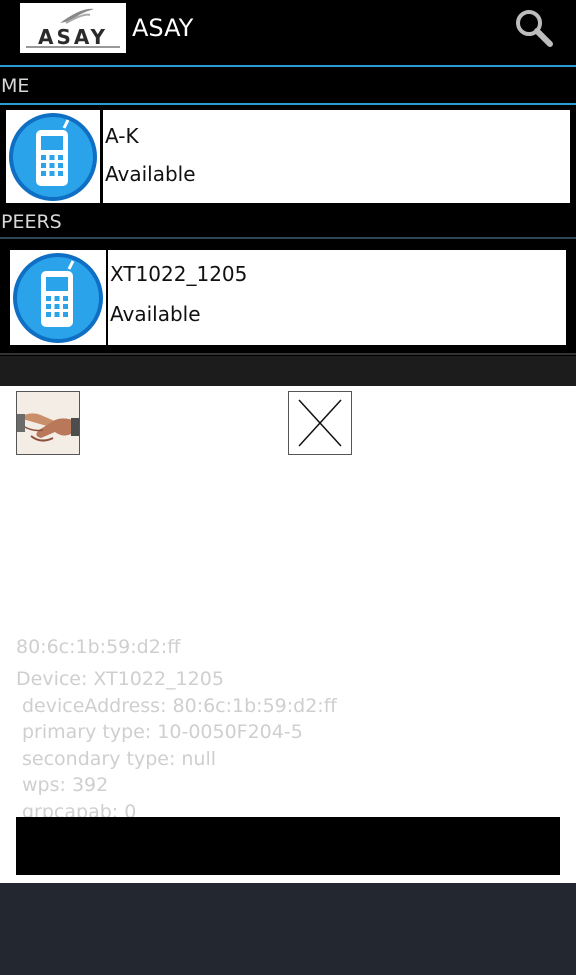 Image resolution: width=576 pixels, height=975 pixels. What do you see at coordinates (98, 647) in the screenshot?
I see `peer-mac-address: 80:6c:1b:59:d2:ff` at bounding box center [98, 647].